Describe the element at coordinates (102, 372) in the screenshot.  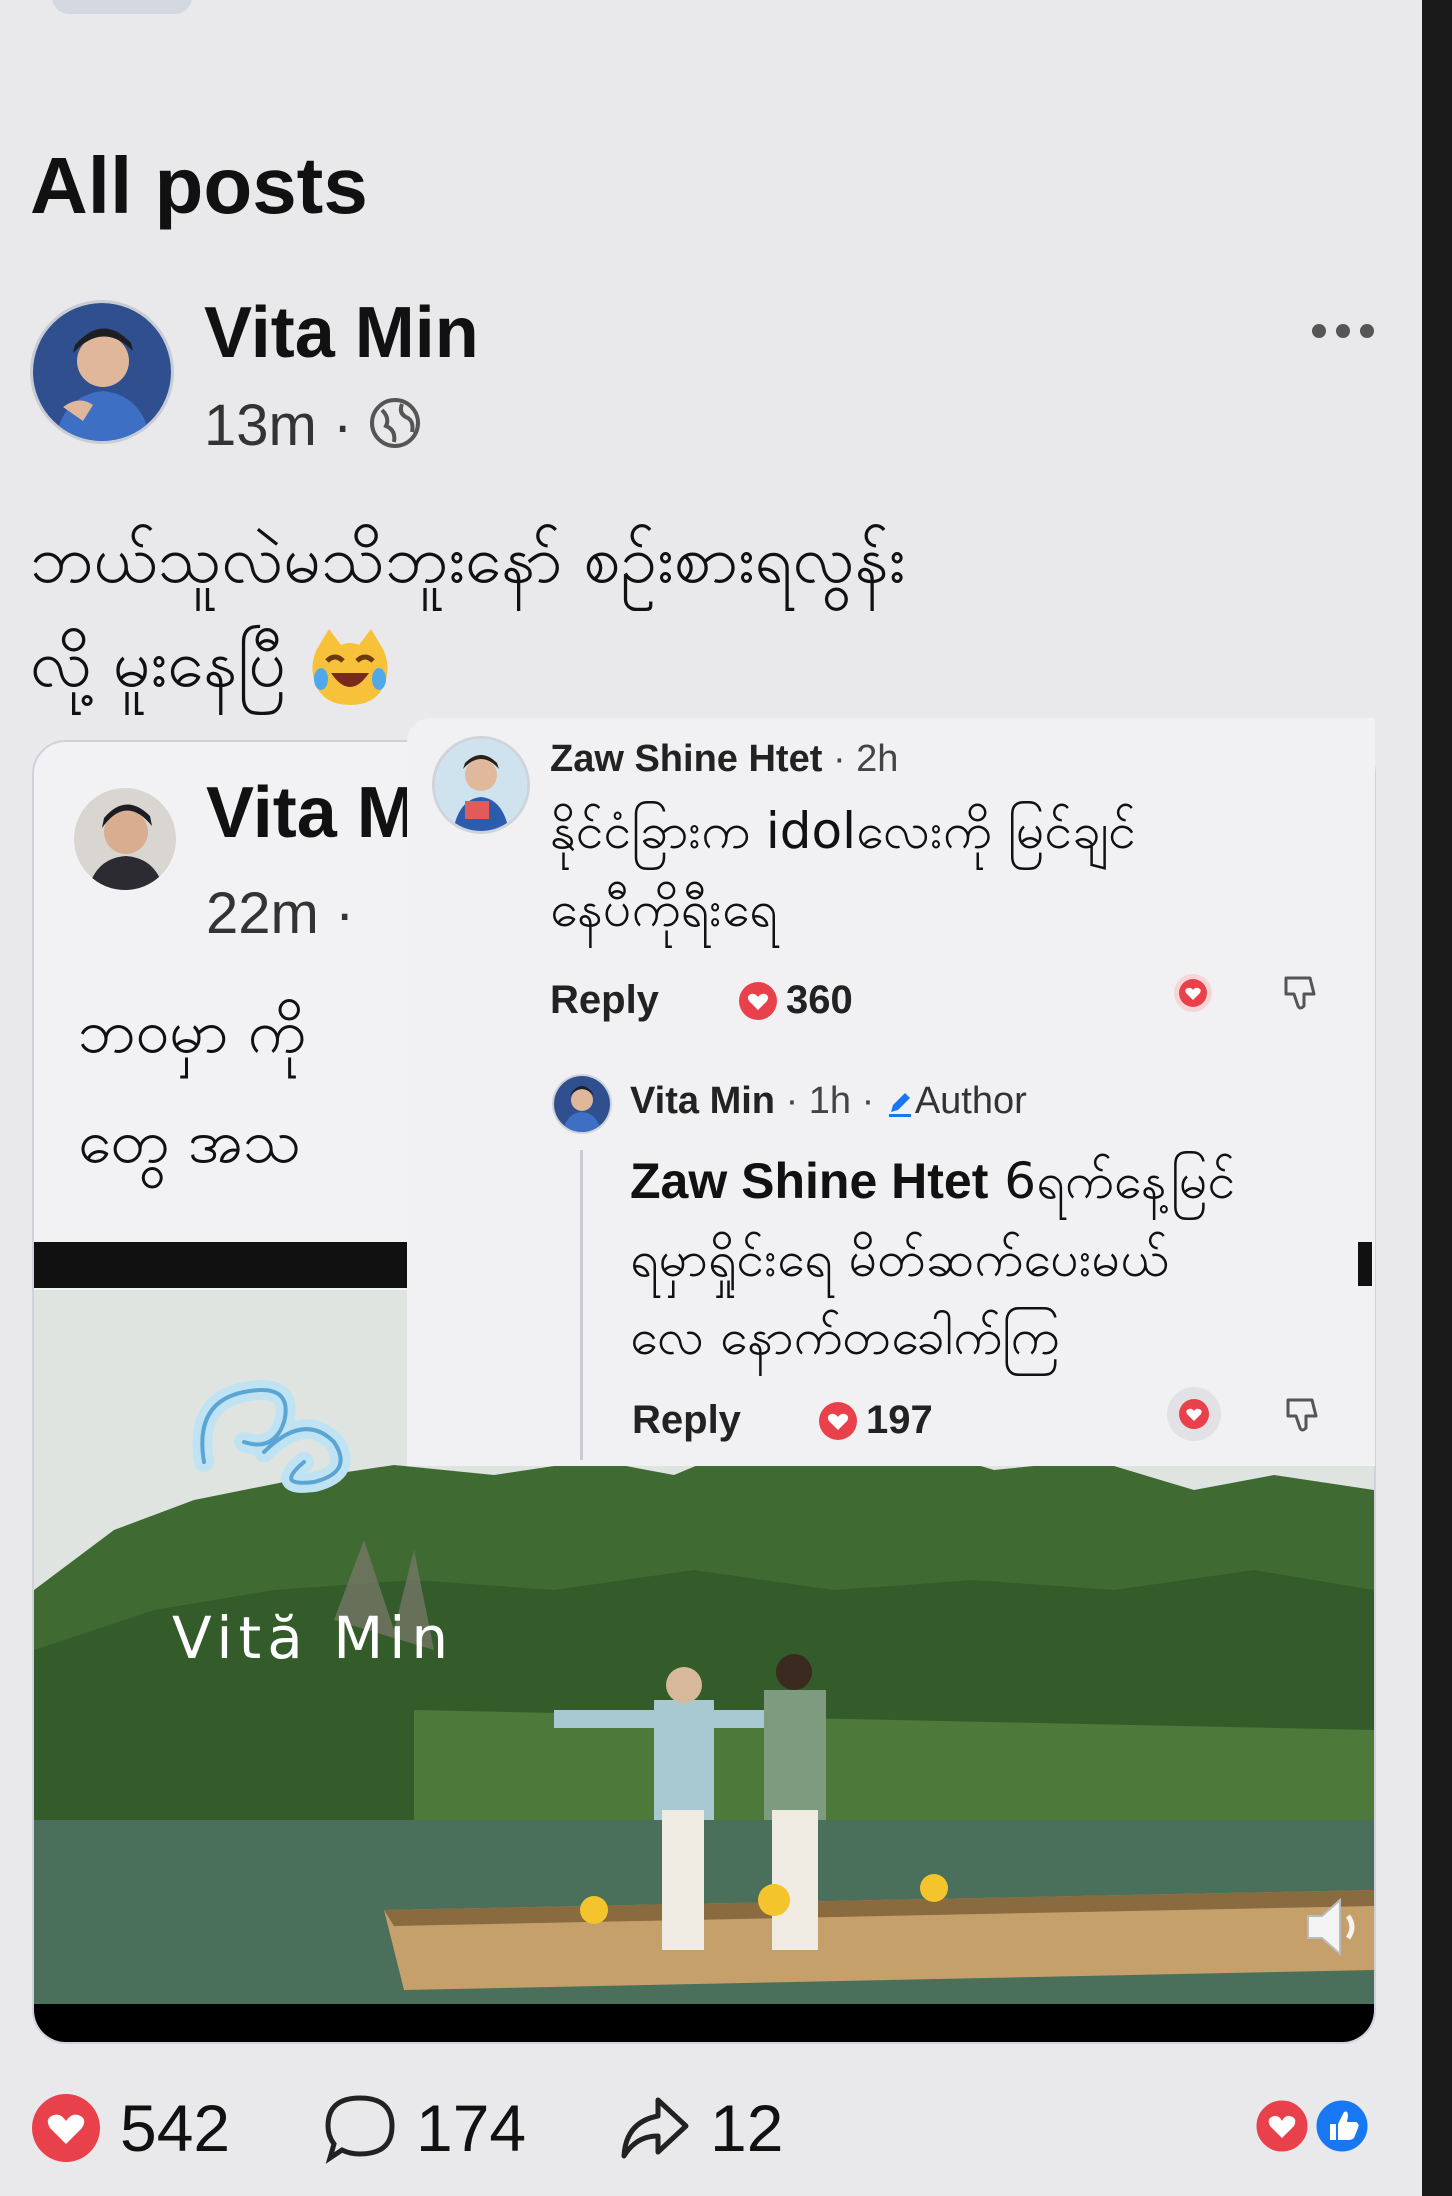
I see `author-avatar` at that location.